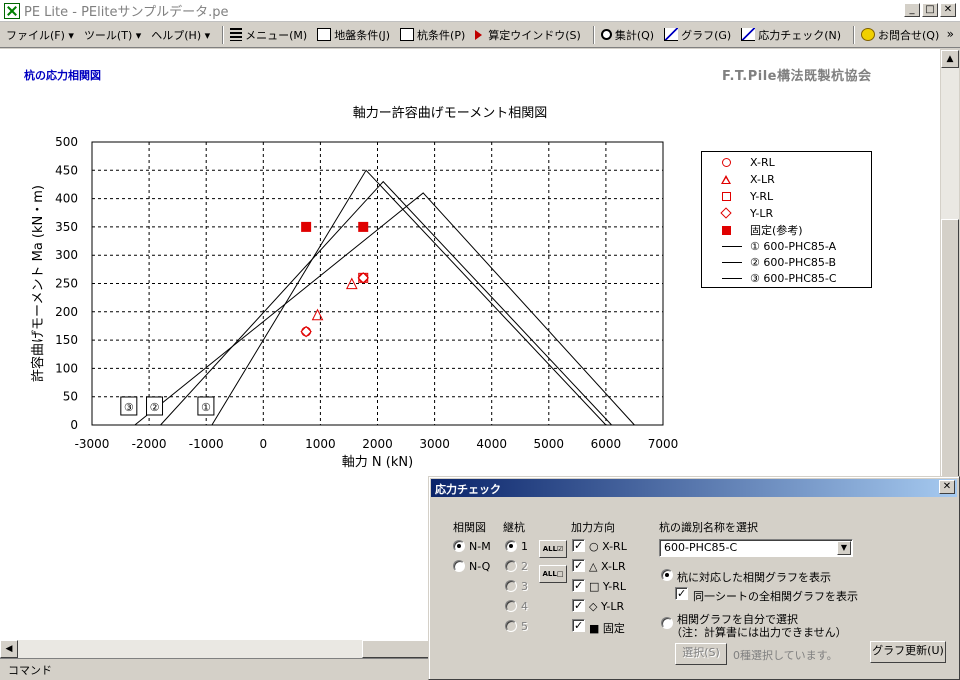 The height and width of the screenshot is (680, 960). I want to click on chevron-down-icon: ▼, so click(844, 548).